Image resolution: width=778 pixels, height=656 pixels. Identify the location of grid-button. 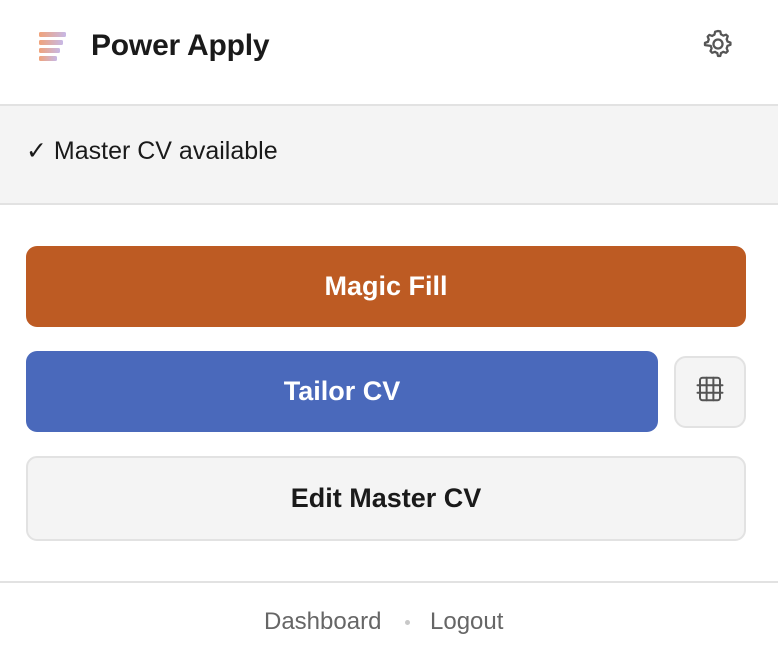
(710, 392).